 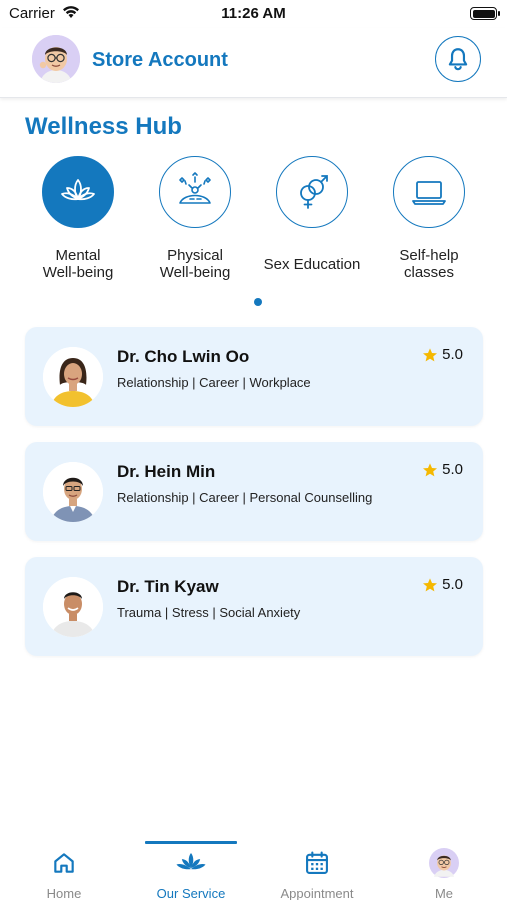 What do you see at coordinates (253, 869) in the screenshot?
I see `bottom-tab-bar: Home Our Service Appointment Me` at bounding box center [253, 869].